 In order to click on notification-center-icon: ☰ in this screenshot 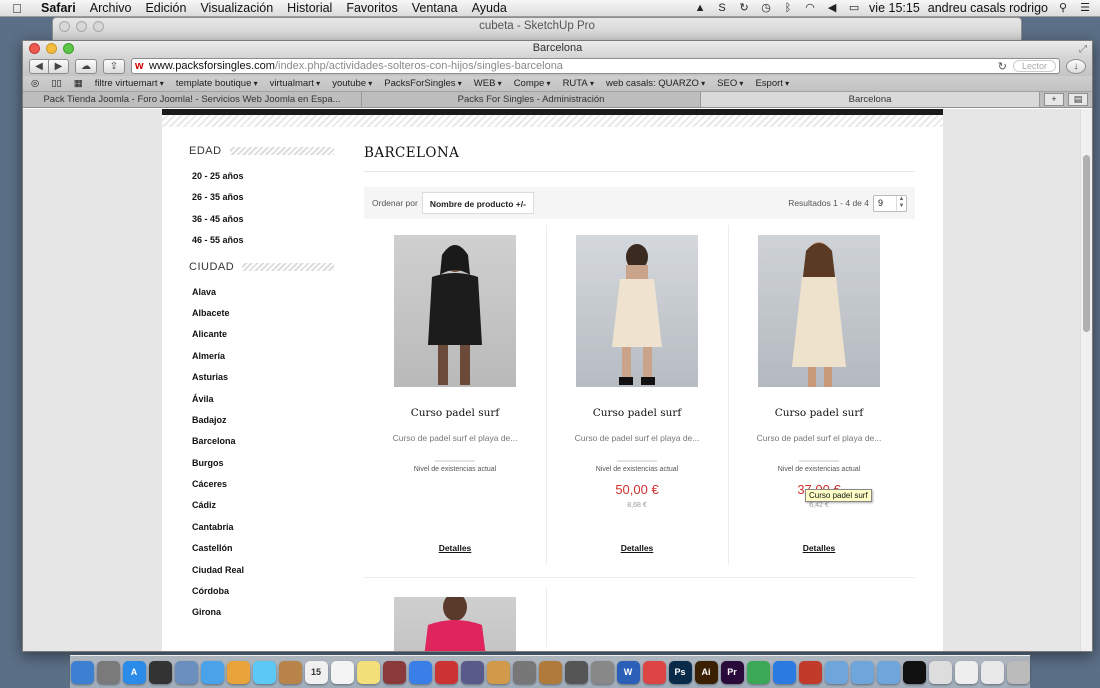, I will do `click(1085, 8)`.